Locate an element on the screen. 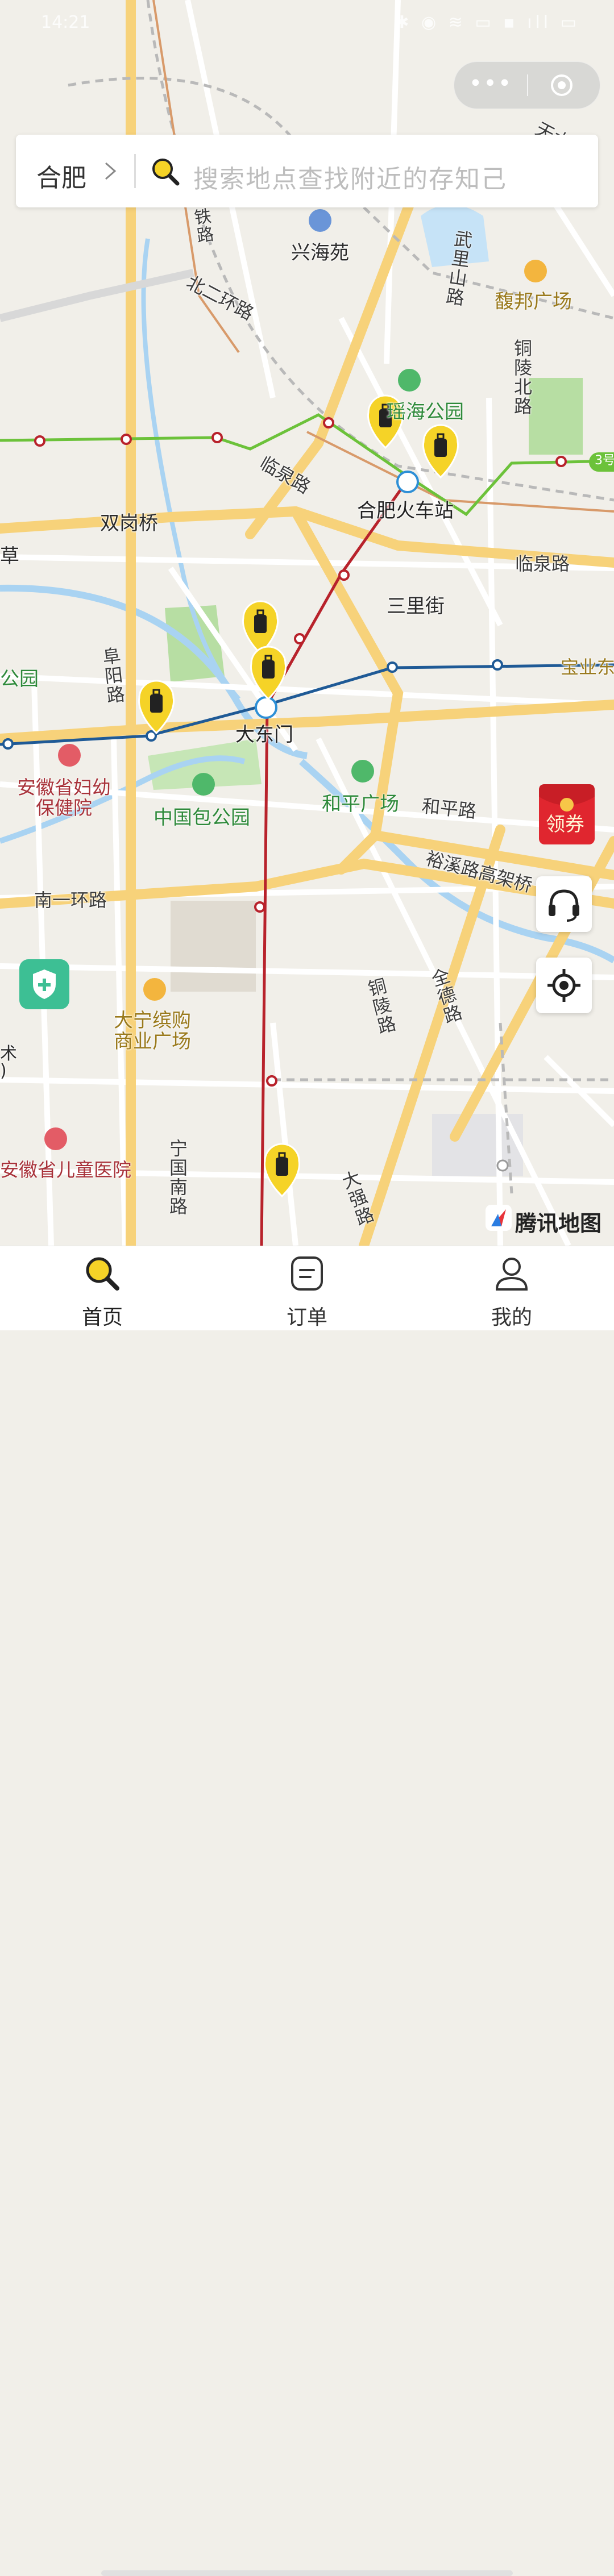  road-label: 铁路 is located at coordinates (202, 226).